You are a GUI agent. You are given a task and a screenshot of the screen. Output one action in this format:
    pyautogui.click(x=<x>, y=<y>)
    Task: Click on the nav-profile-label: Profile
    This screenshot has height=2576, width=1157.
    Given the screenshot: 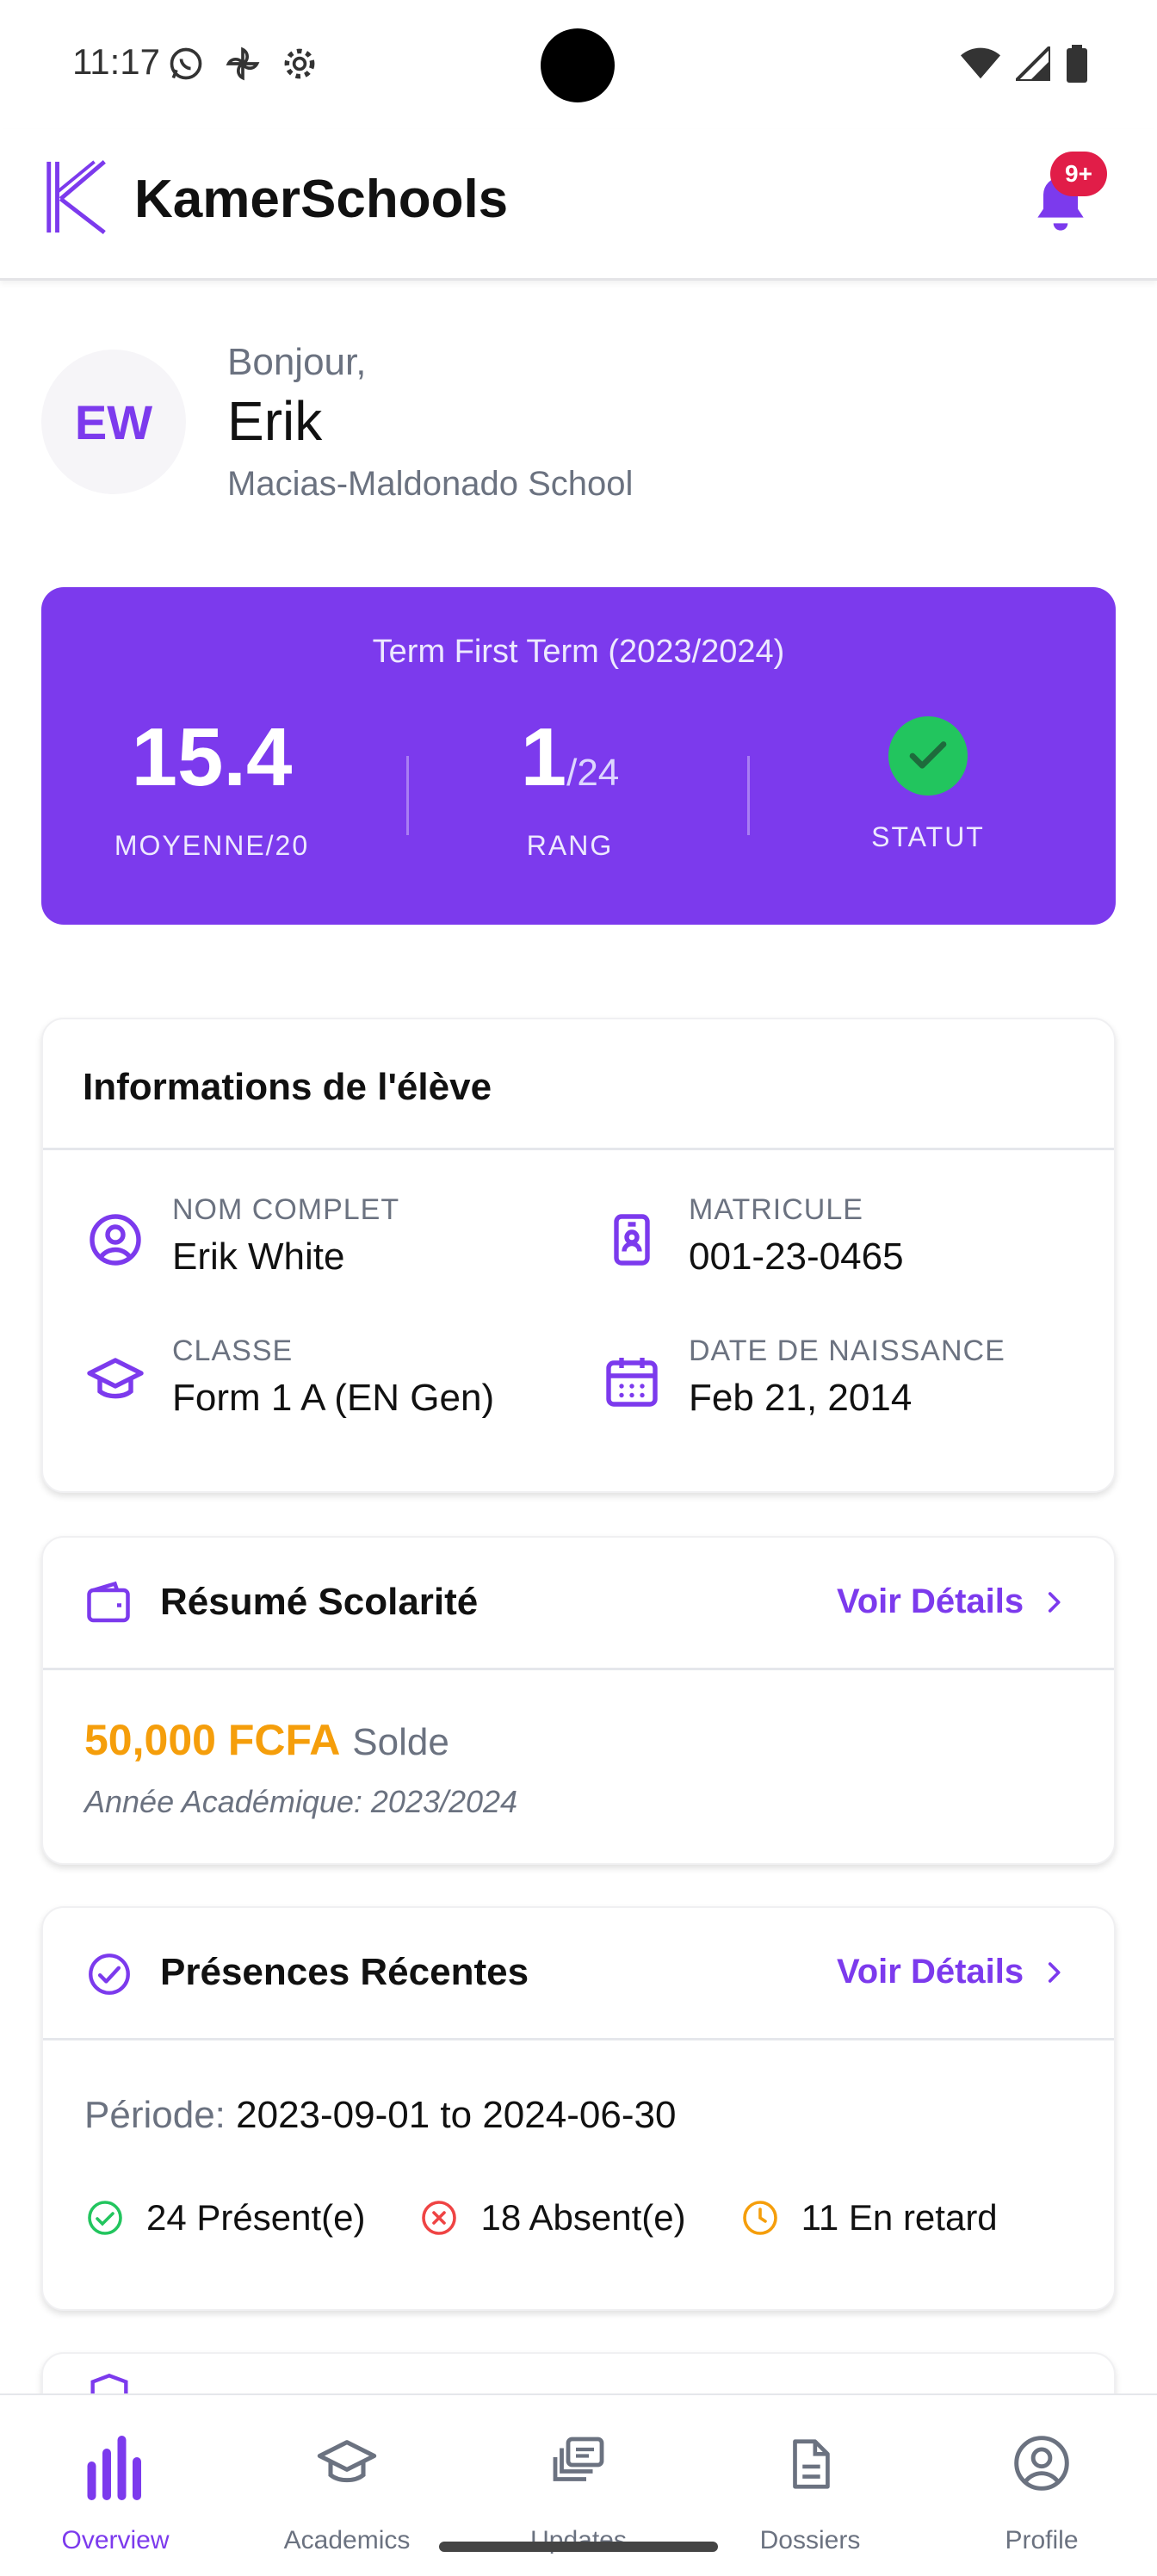 What is the action you would take?
    pyautogui.click(x=1042, y=2540)
    